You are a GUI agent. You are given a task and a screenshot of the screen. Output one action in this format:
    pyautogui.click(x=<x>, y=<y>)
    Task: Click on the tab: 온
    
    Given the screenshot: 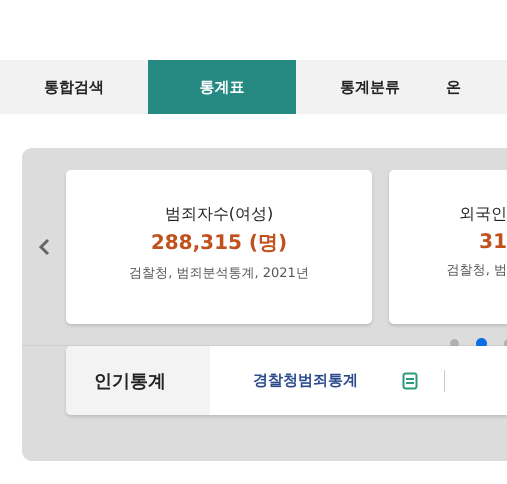 What is the action you would take?
    pyautogui.click(x=464, y=87)
    